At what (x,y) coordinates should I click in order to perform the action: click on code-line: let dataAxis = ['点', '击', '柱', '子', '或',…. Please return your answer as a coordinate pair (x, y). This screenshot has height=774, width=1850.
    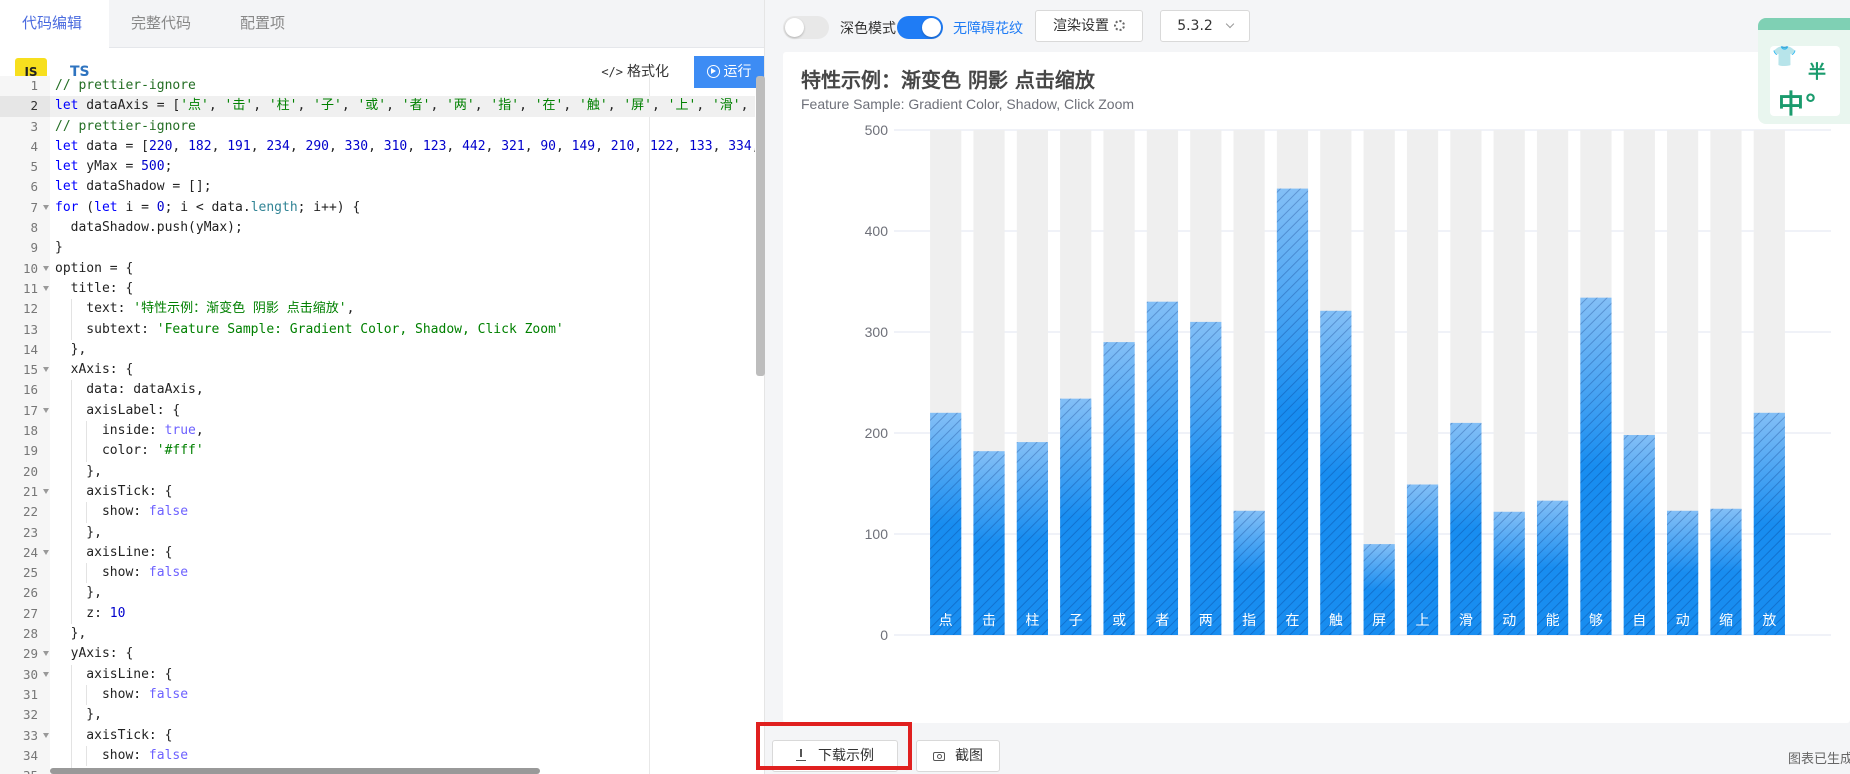
    Looking at the image, I should click on (402, 106).